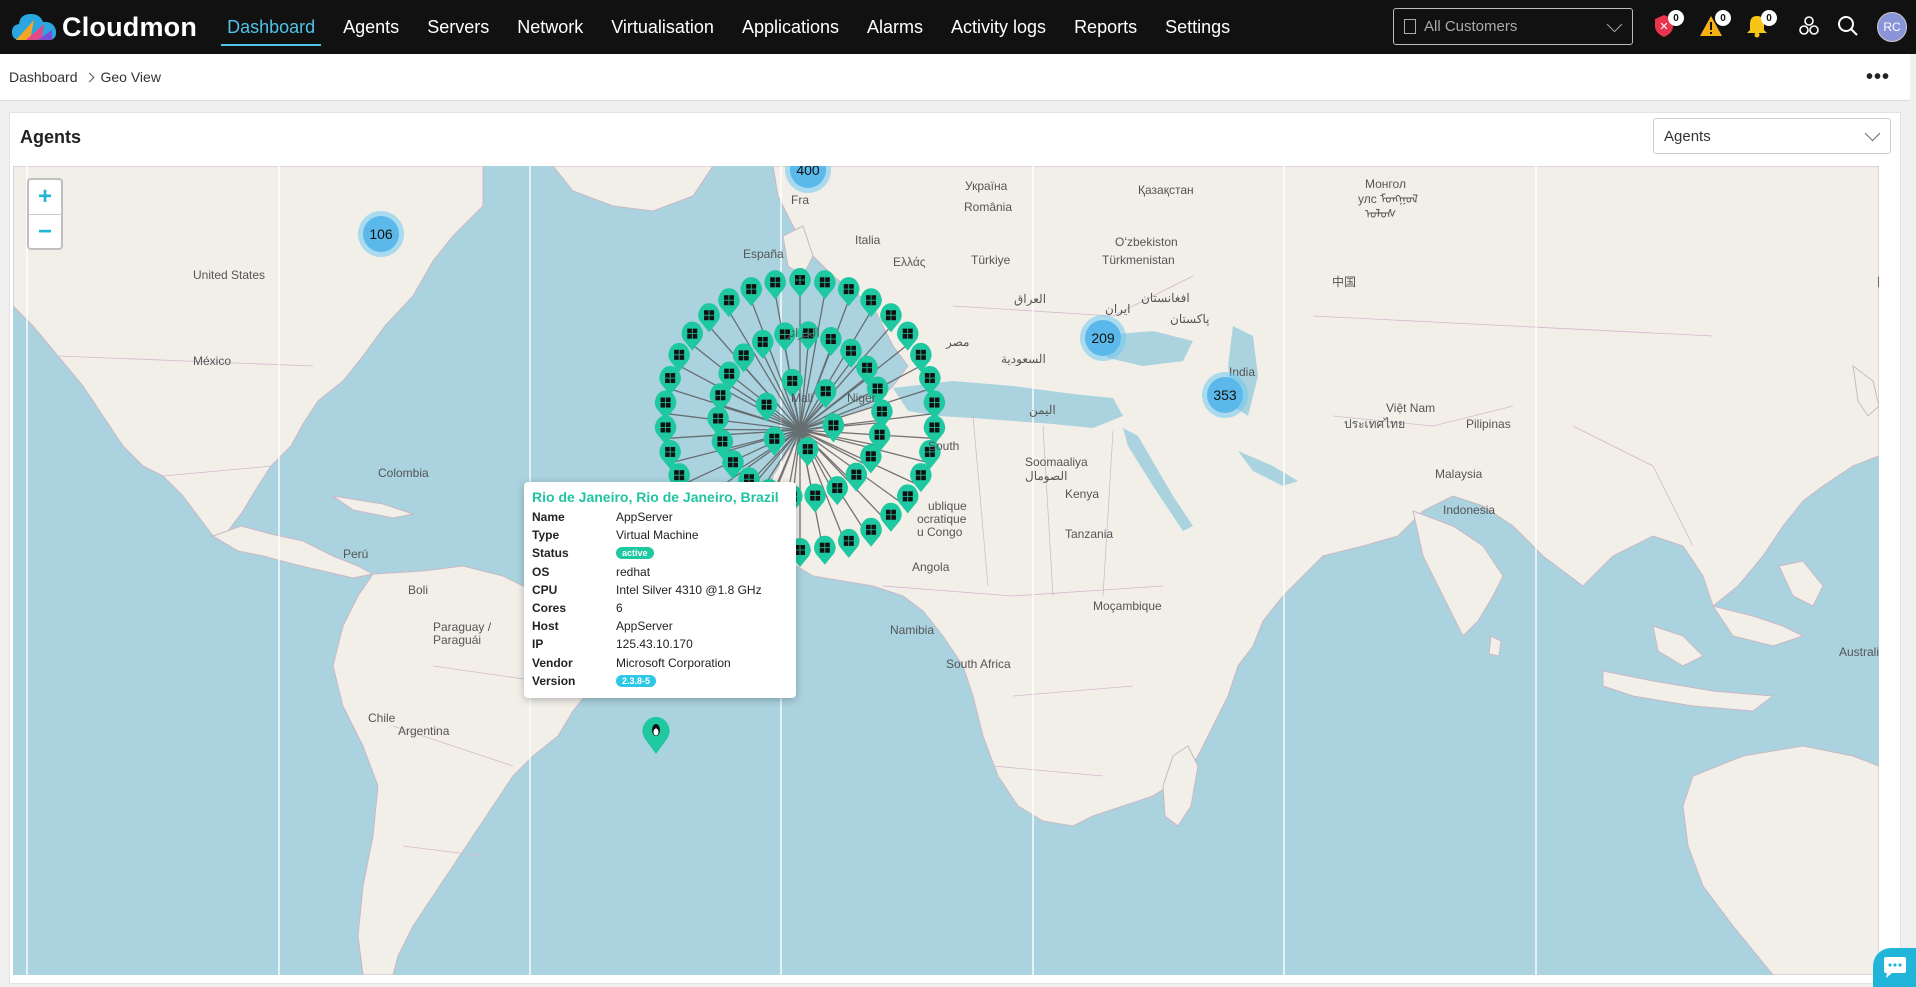 This screenshot has height=987, width=1916. What do you see at coordinates (1714, 25) in the screenshot?
I see `warning-alarms-button: 0` at bounding box center [1714, 25].